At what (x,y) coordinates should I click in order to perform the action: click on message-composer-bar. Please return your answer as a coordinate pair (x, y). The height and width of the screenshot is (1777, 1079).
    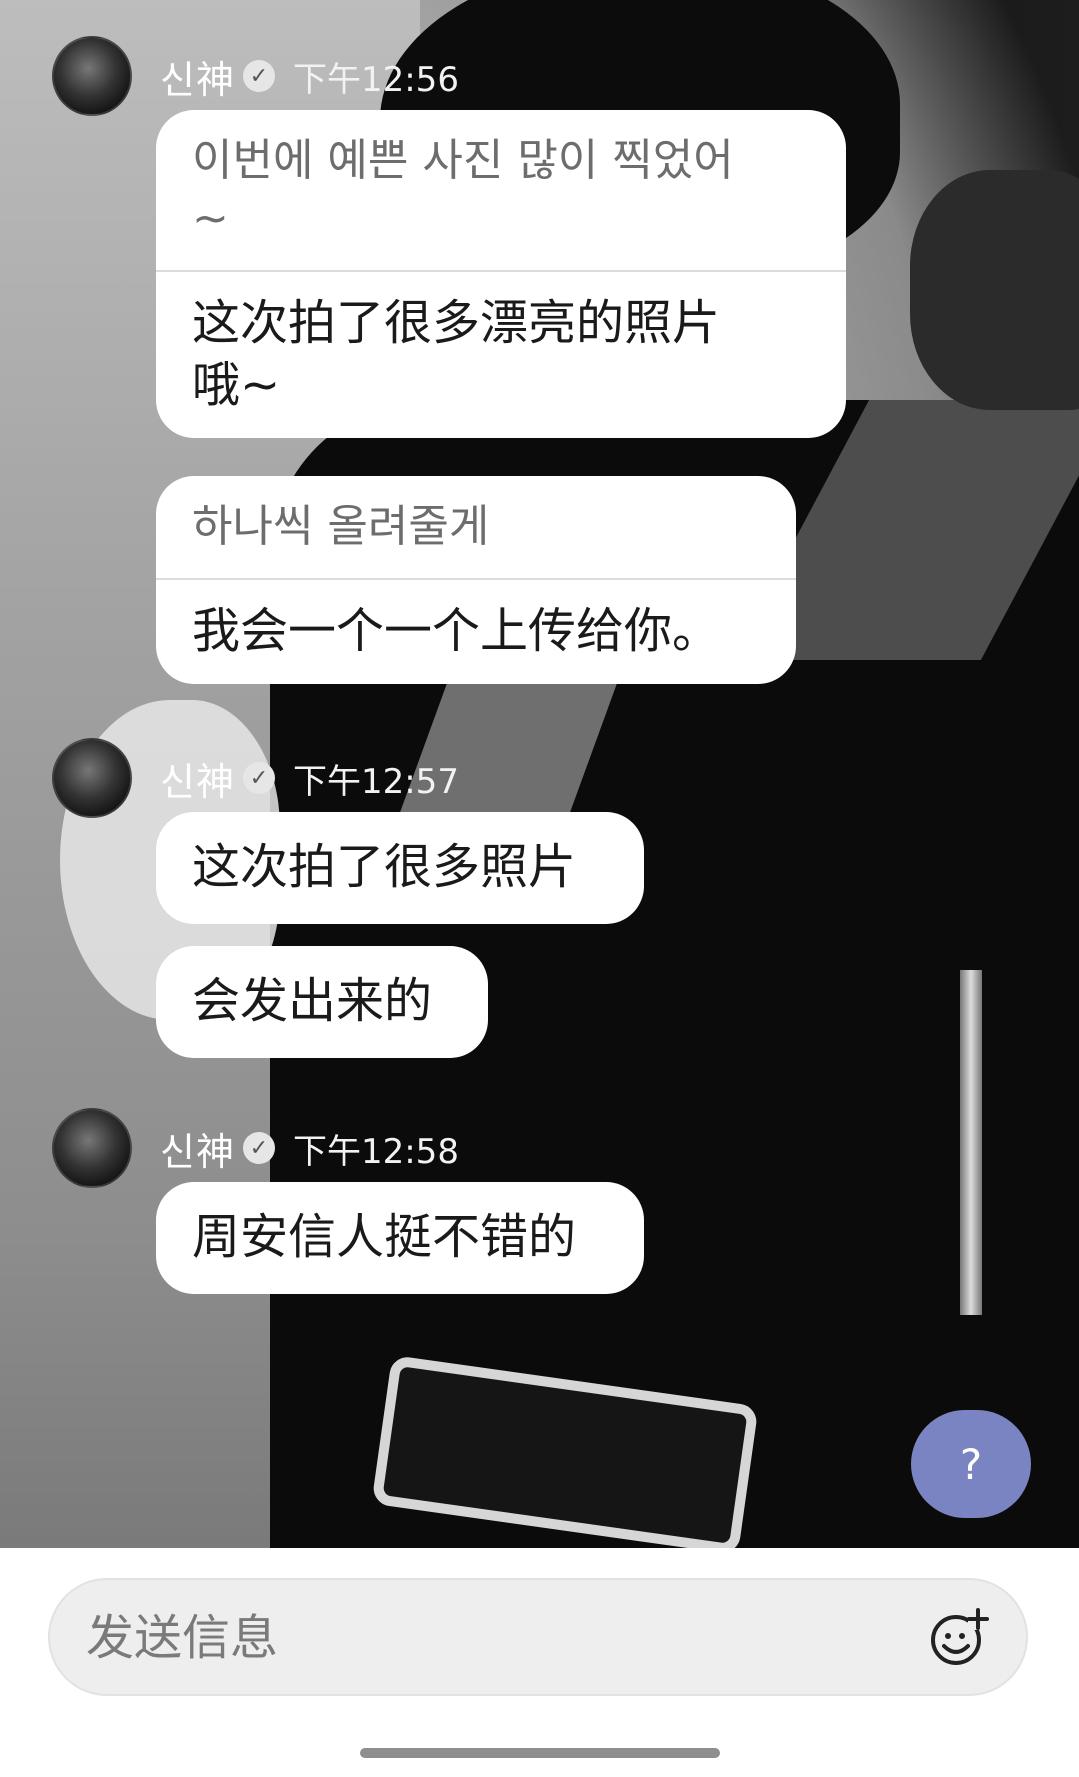
    Looking at the image, I should click on (539, 1662).